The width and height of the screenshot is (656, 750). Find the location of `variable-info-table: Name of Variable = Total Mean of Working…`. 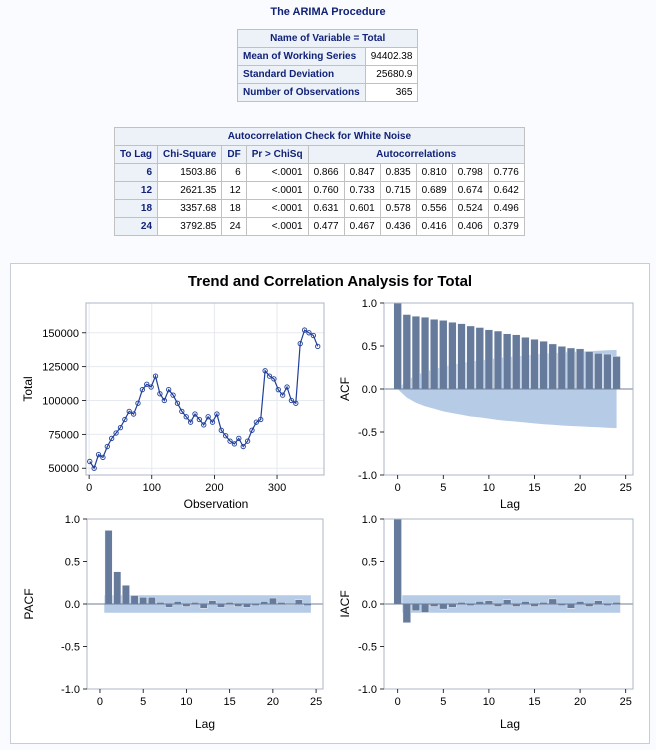

variable-info-table: Name of Variable = Total Mean of Working… is located at coordinates (327, 65).